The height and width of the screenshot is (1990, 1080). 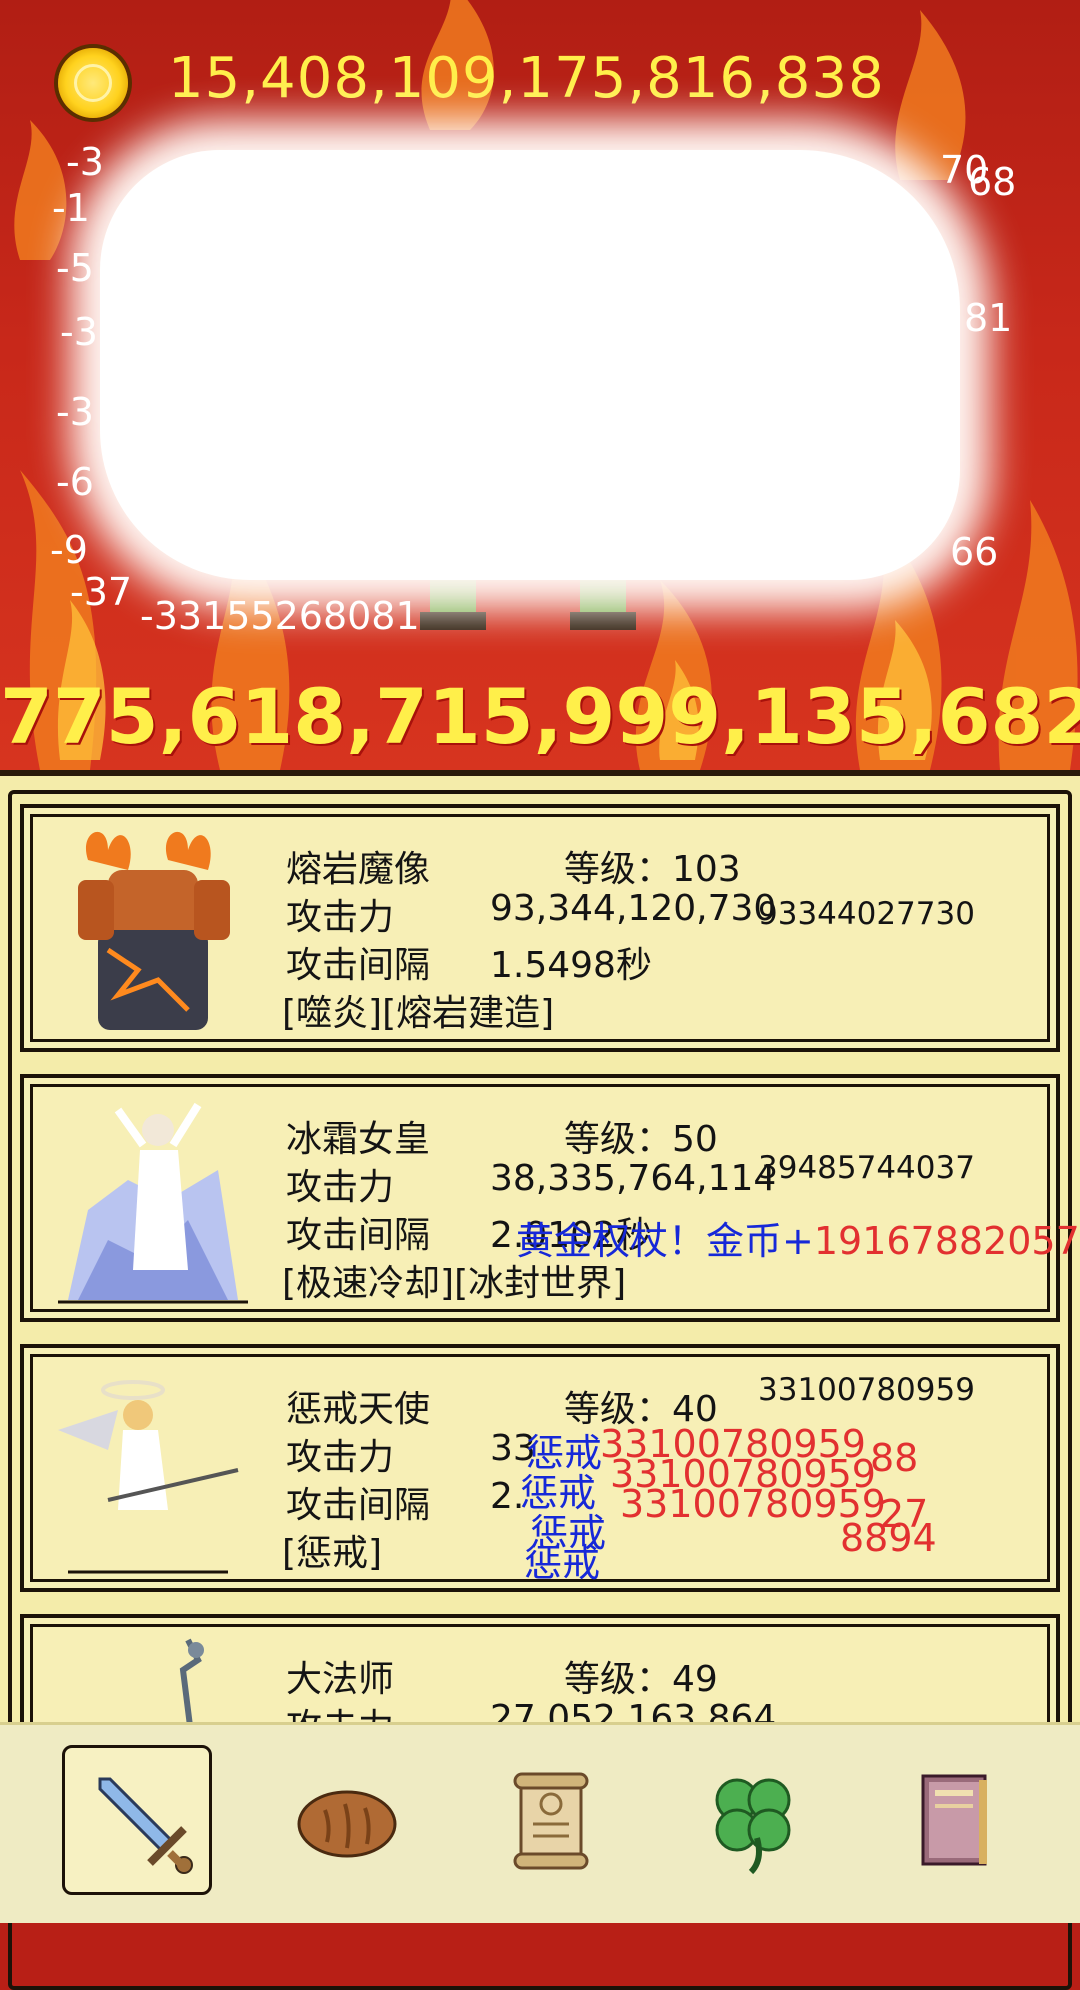 I want to click on hero-skills: [噬炎][熔岩建造], so click(x=418, y=1013).